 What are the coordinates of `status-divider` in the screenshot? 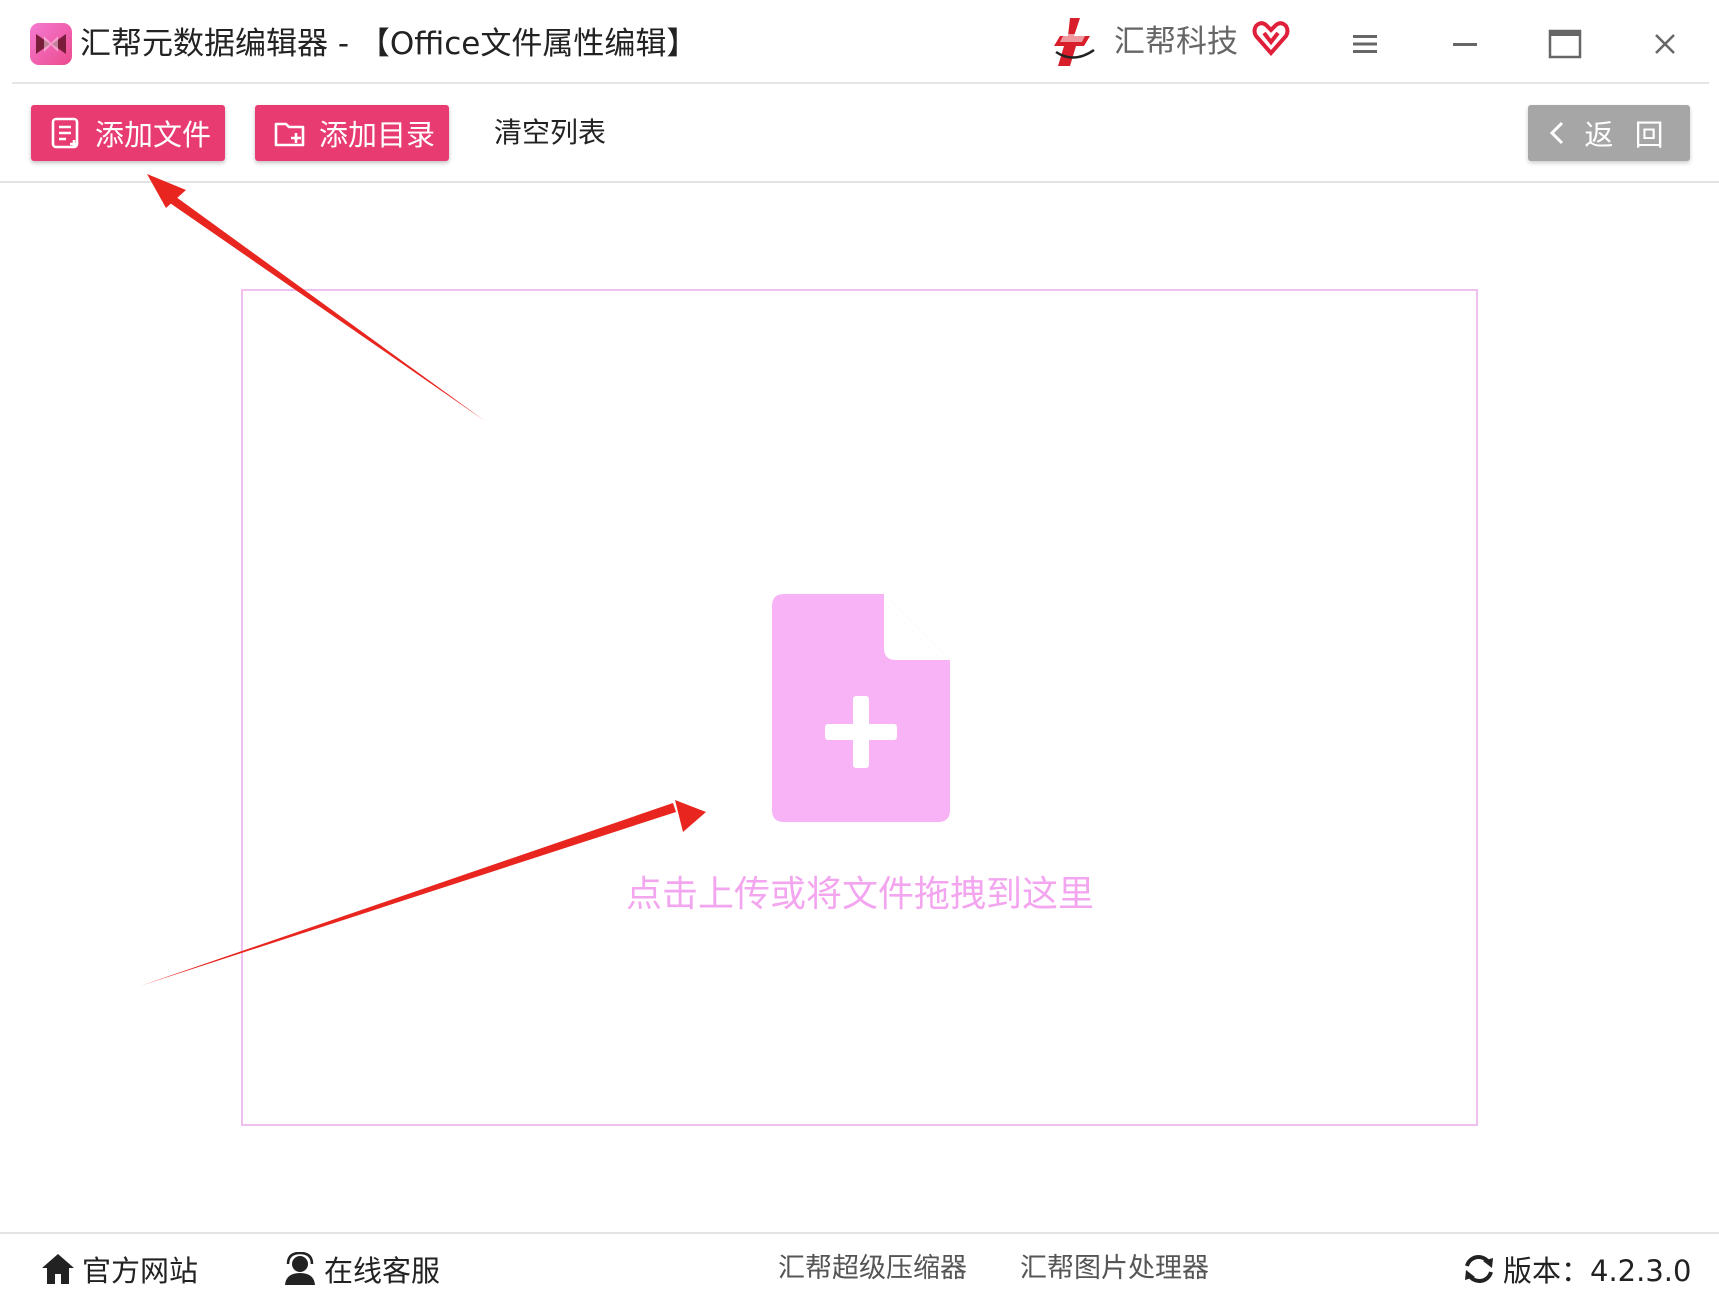 It's located at (859, 1233).